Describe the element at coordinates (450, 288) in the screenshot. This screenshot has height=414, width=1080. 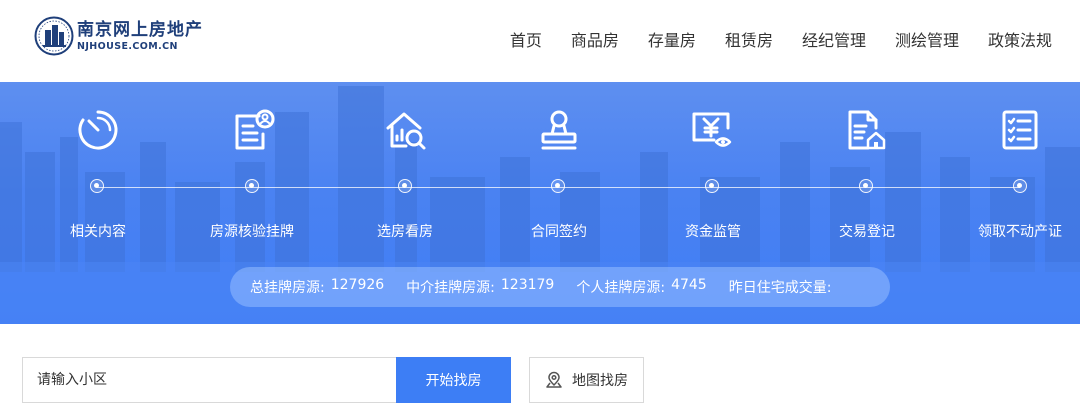
I see `stat-agency-label: 中介挂牌房源:` at that location.